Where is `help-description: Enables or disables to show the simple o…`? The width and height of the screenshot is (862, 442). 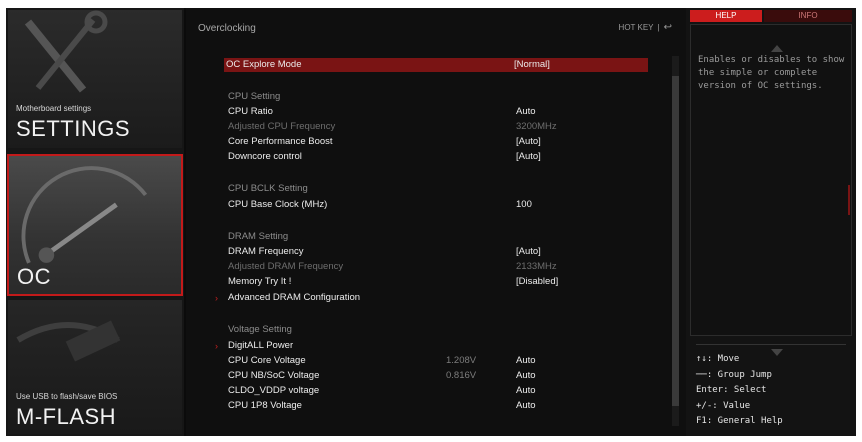 help-description: Enables or disables to show the simple o… is located at coordinates (771, 73).